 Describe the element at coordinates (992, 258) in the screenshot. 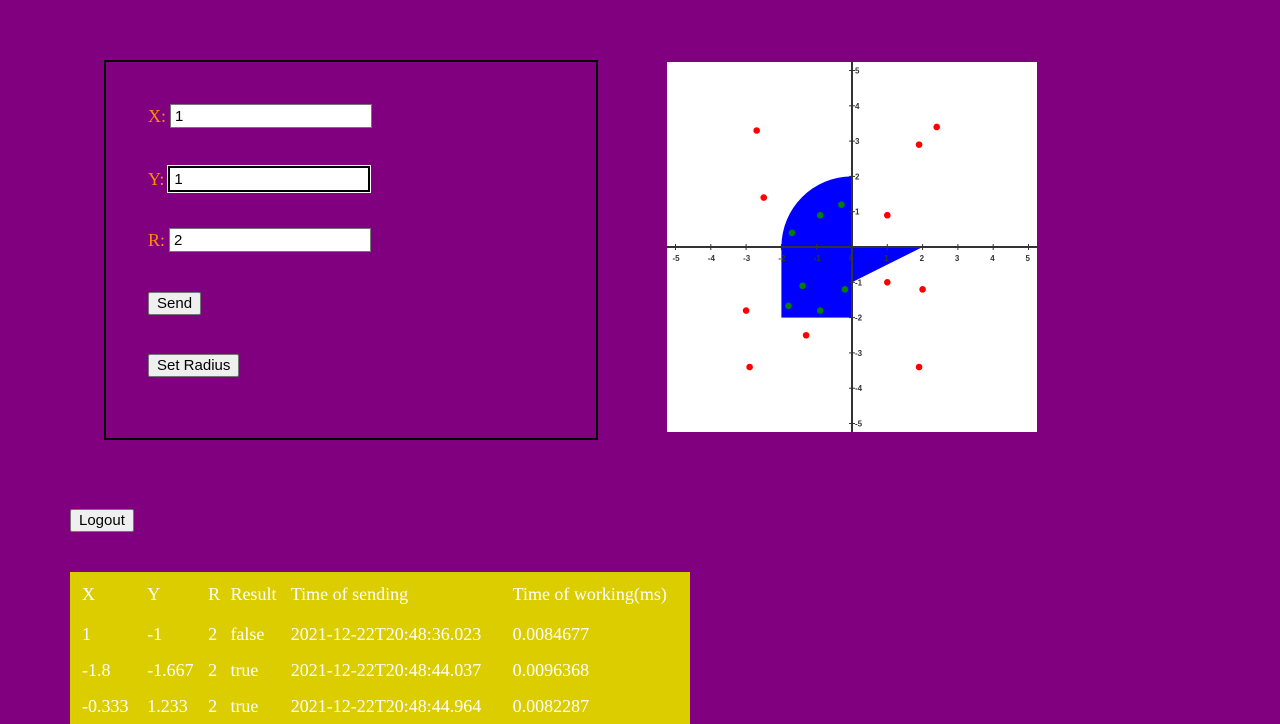

I see `x-tick-label: 4` at that location.